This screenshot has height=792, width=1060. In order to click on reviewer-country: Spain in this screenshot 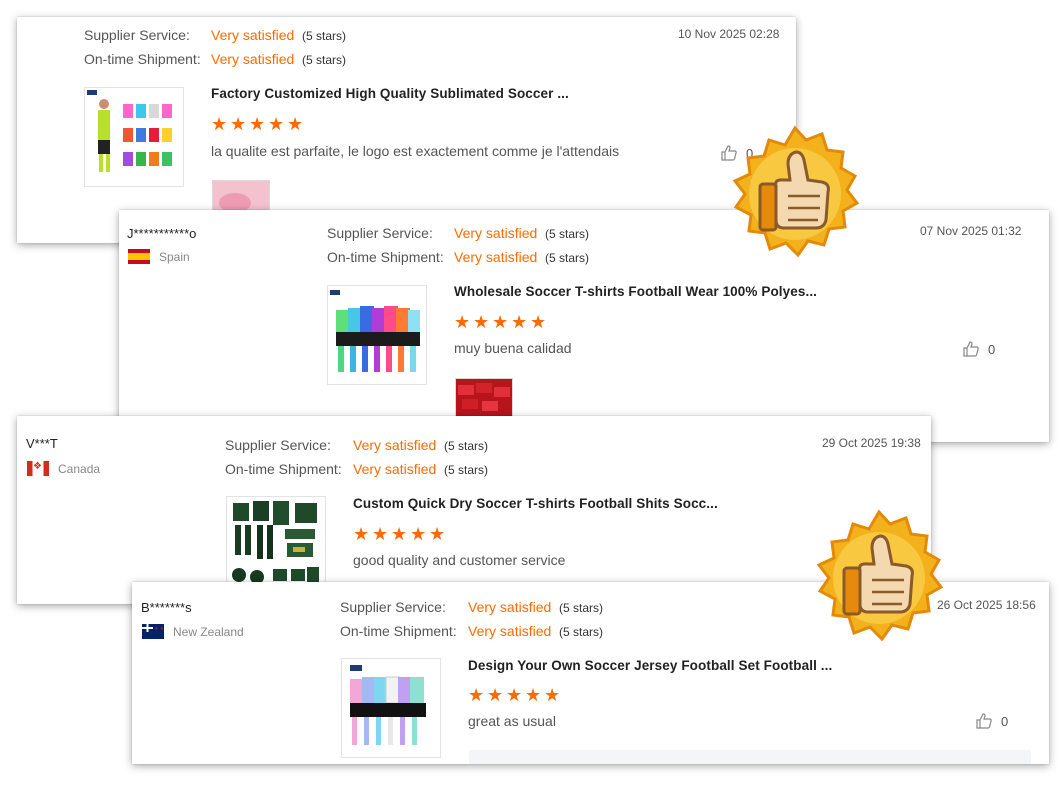, I will do `click(159, 256)`.